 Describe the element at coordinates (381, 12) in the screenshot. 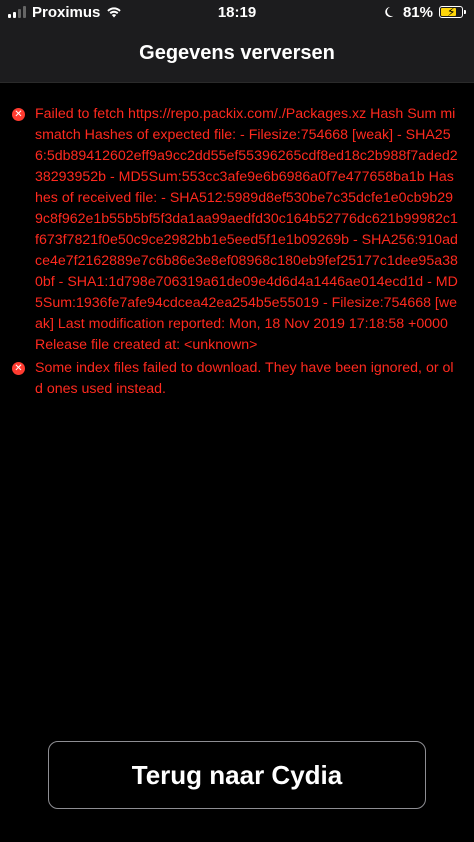

I see `status-right: 81% ⚡` at that location.